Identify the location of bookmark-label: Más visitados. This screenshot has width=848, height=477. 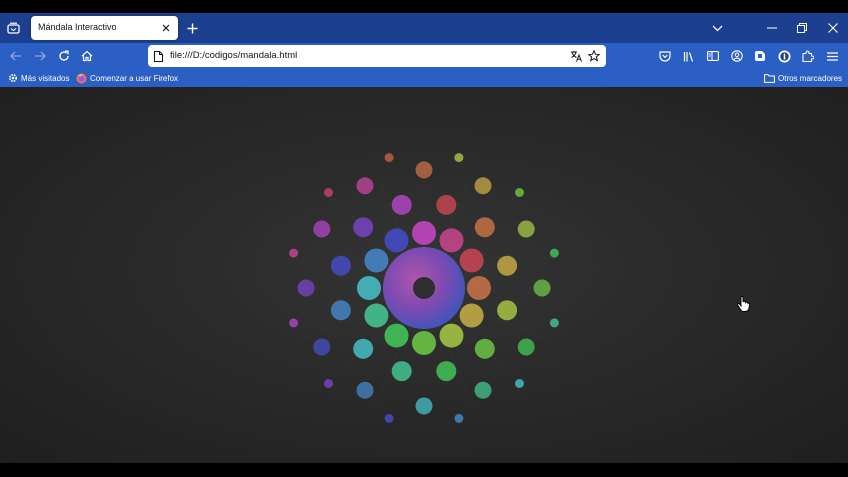
(45, 78).